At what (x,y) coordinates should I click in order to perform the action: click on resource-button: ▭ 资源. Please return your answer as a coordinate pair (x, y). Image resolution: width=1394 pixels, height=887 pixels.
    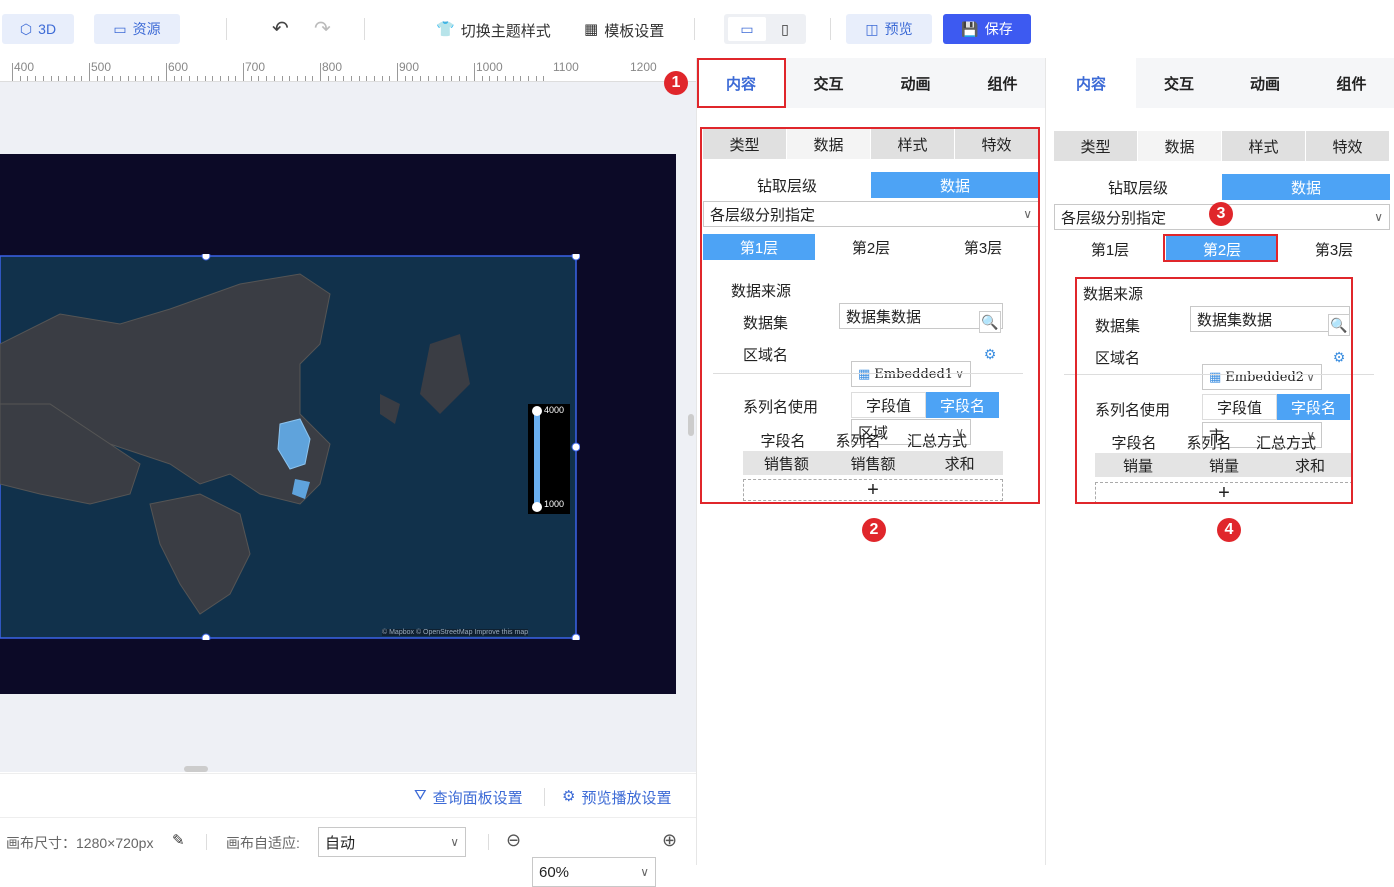
    Looking at the image, I should click on (137, 29).